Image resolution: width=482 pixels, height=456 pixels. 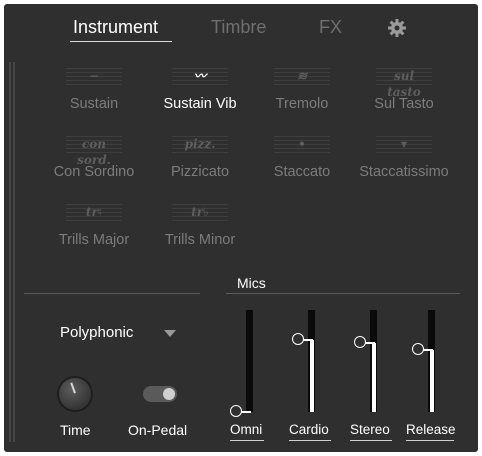 What do you see at coordinates (158, 430) in the screenshot?
I see `on-pedal-label: On-Pedal` at bounding box center [158, 430].